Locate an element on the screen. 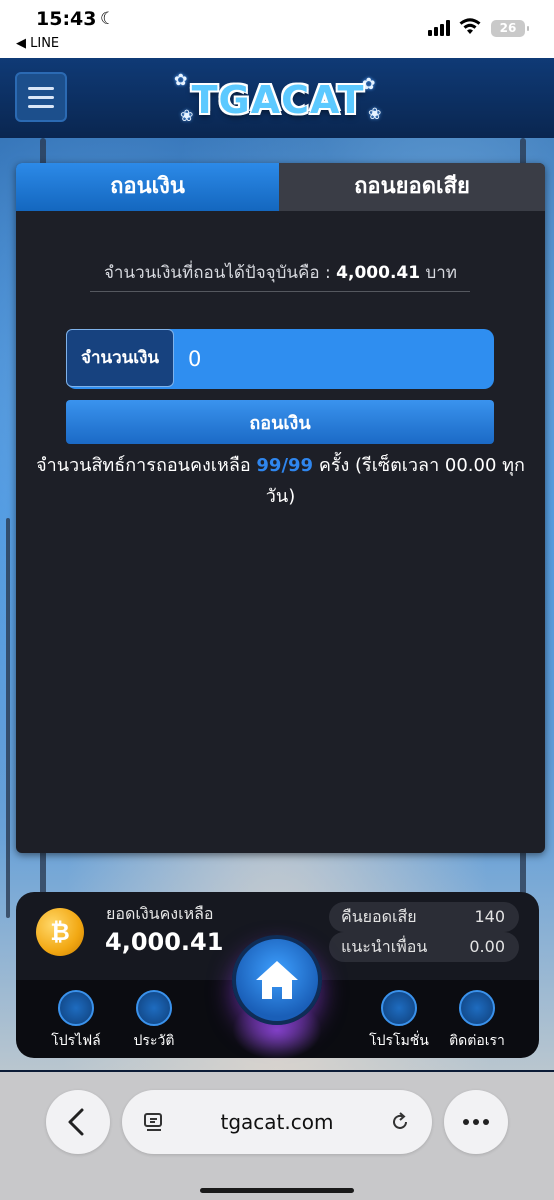  withdraw-button: ถอนเงิน is located at coordinates (280, 422).